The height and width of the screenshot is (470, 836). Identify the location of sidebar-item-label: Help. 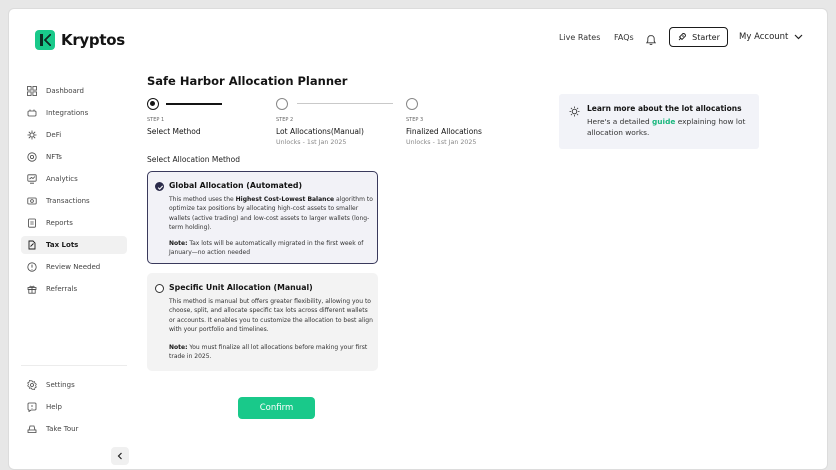
(54, 407).